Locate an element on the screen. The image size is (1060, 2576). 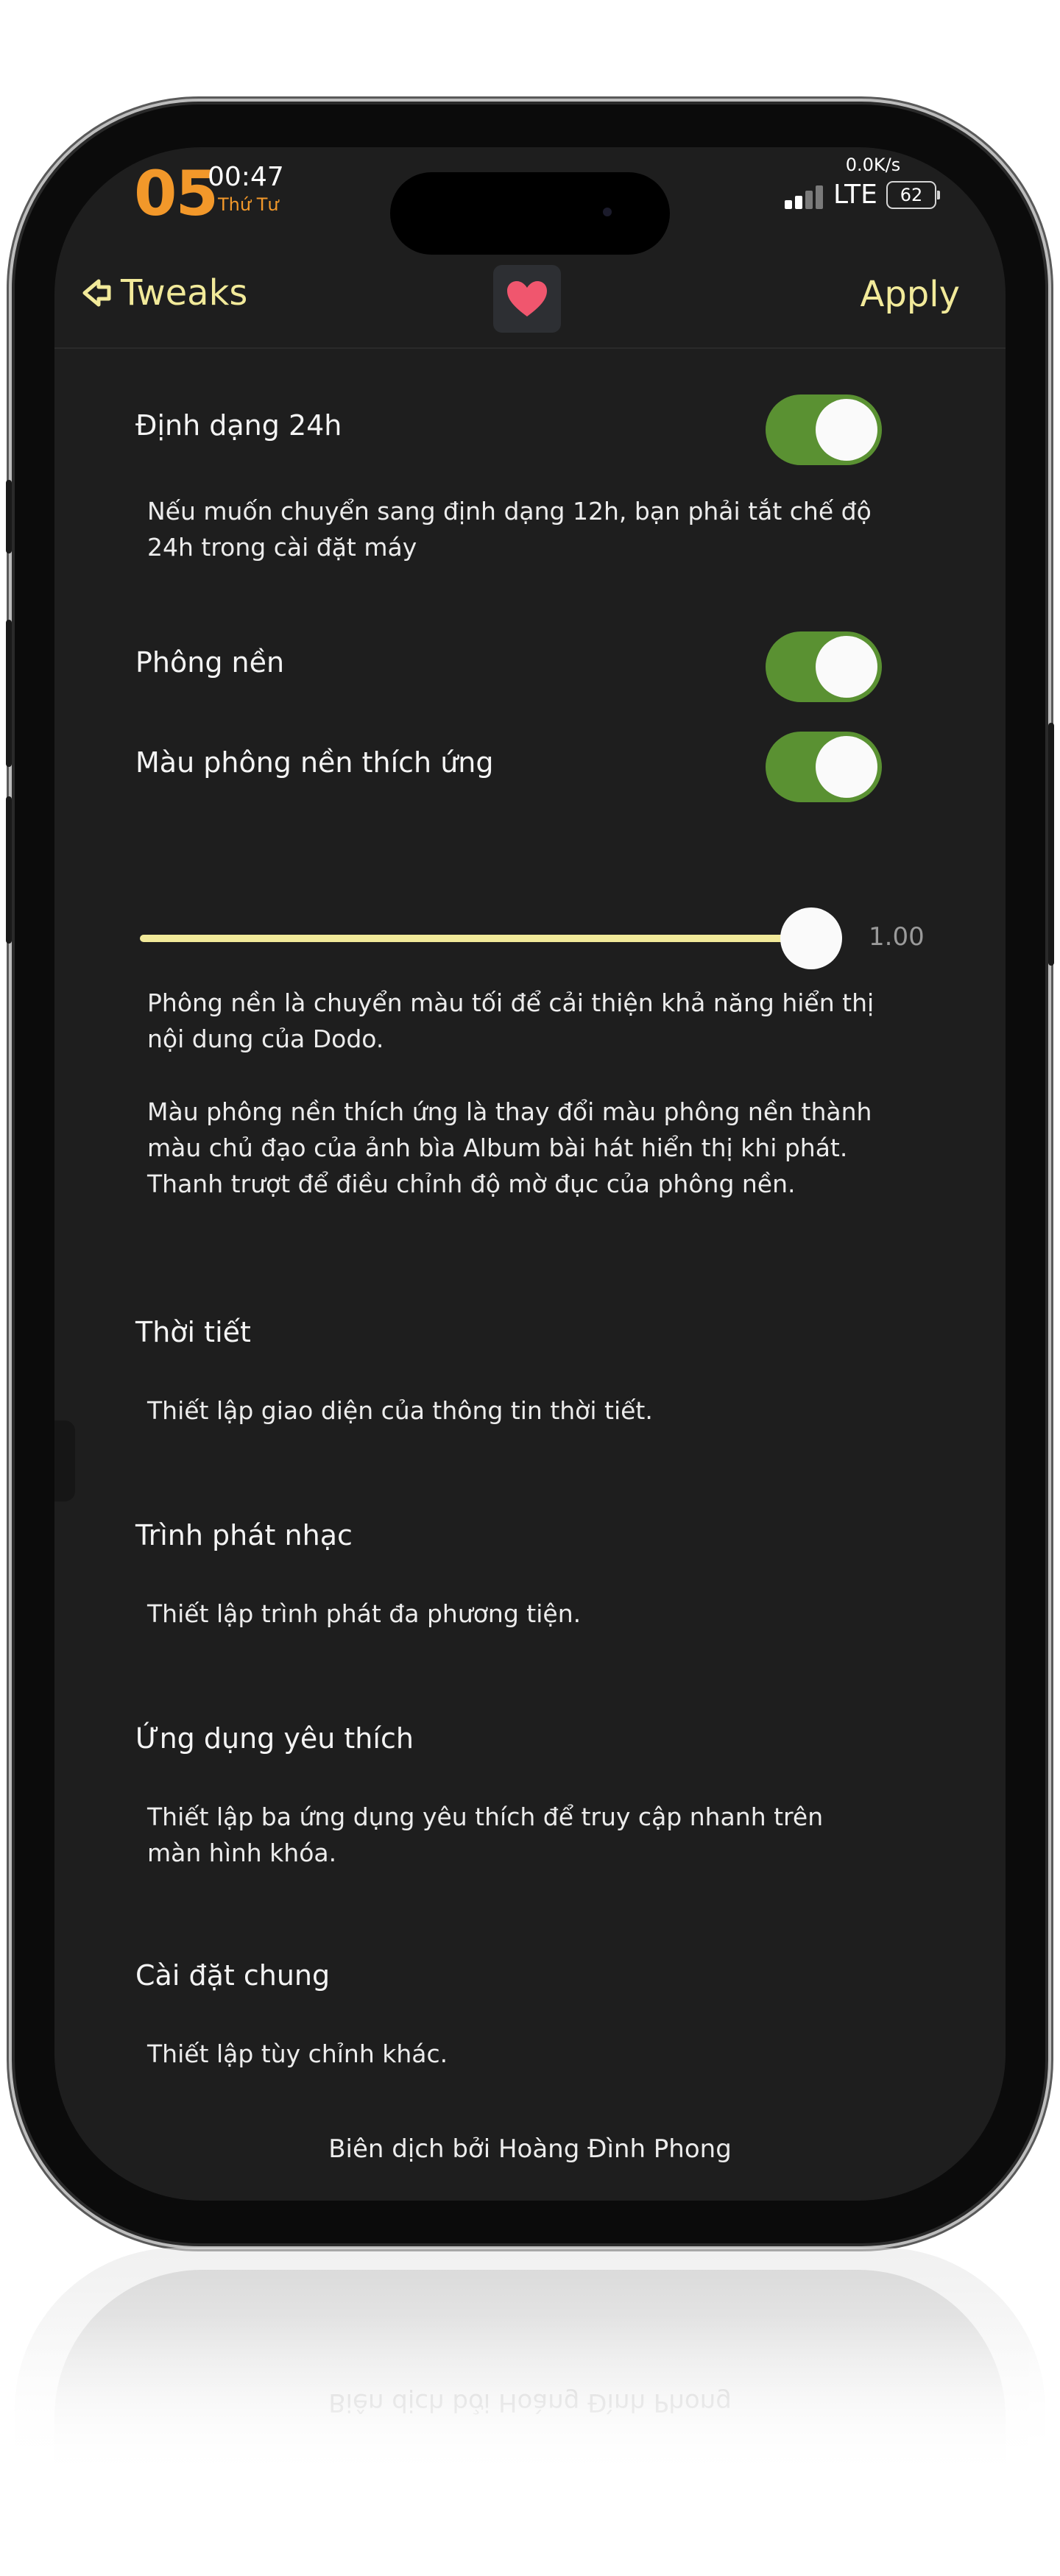
opacity-value: 1.00 is located at coordinates (897, 937).